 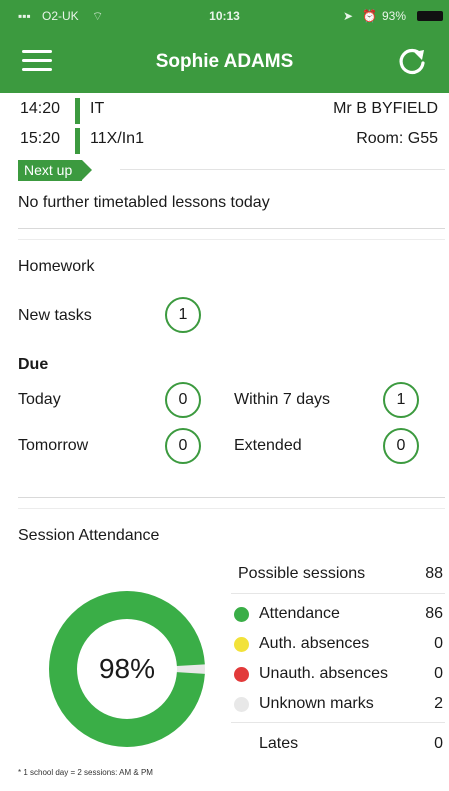 What do you see at coordinates (430, 16) in the screenshot?
I see `battery-icon` at bounding box center [430, 16].